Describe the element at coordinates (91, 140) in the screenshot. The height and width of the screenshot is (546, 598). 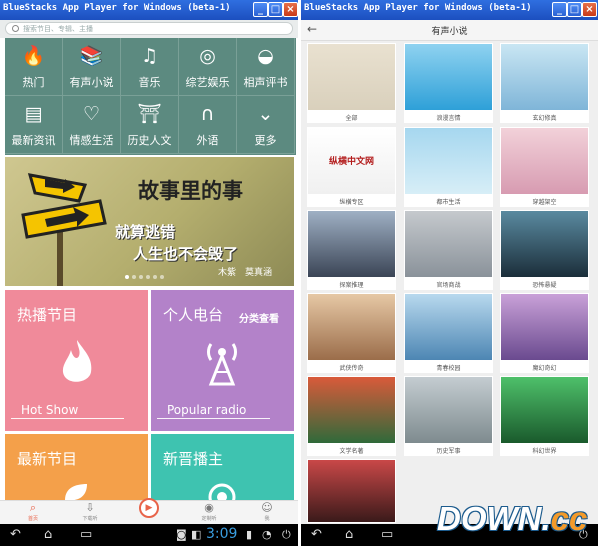
I see `category-label: 情感生活` at that location.